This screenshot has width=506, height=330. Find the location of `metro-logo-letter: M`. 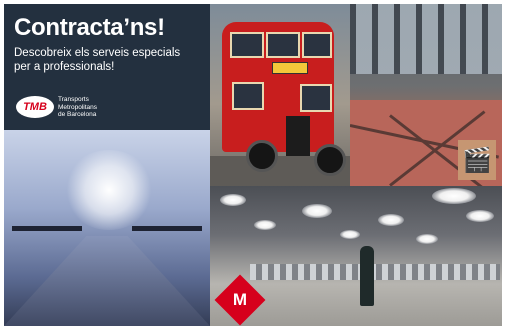

metro-logo-letter: M is located at coordinates (240, 299).